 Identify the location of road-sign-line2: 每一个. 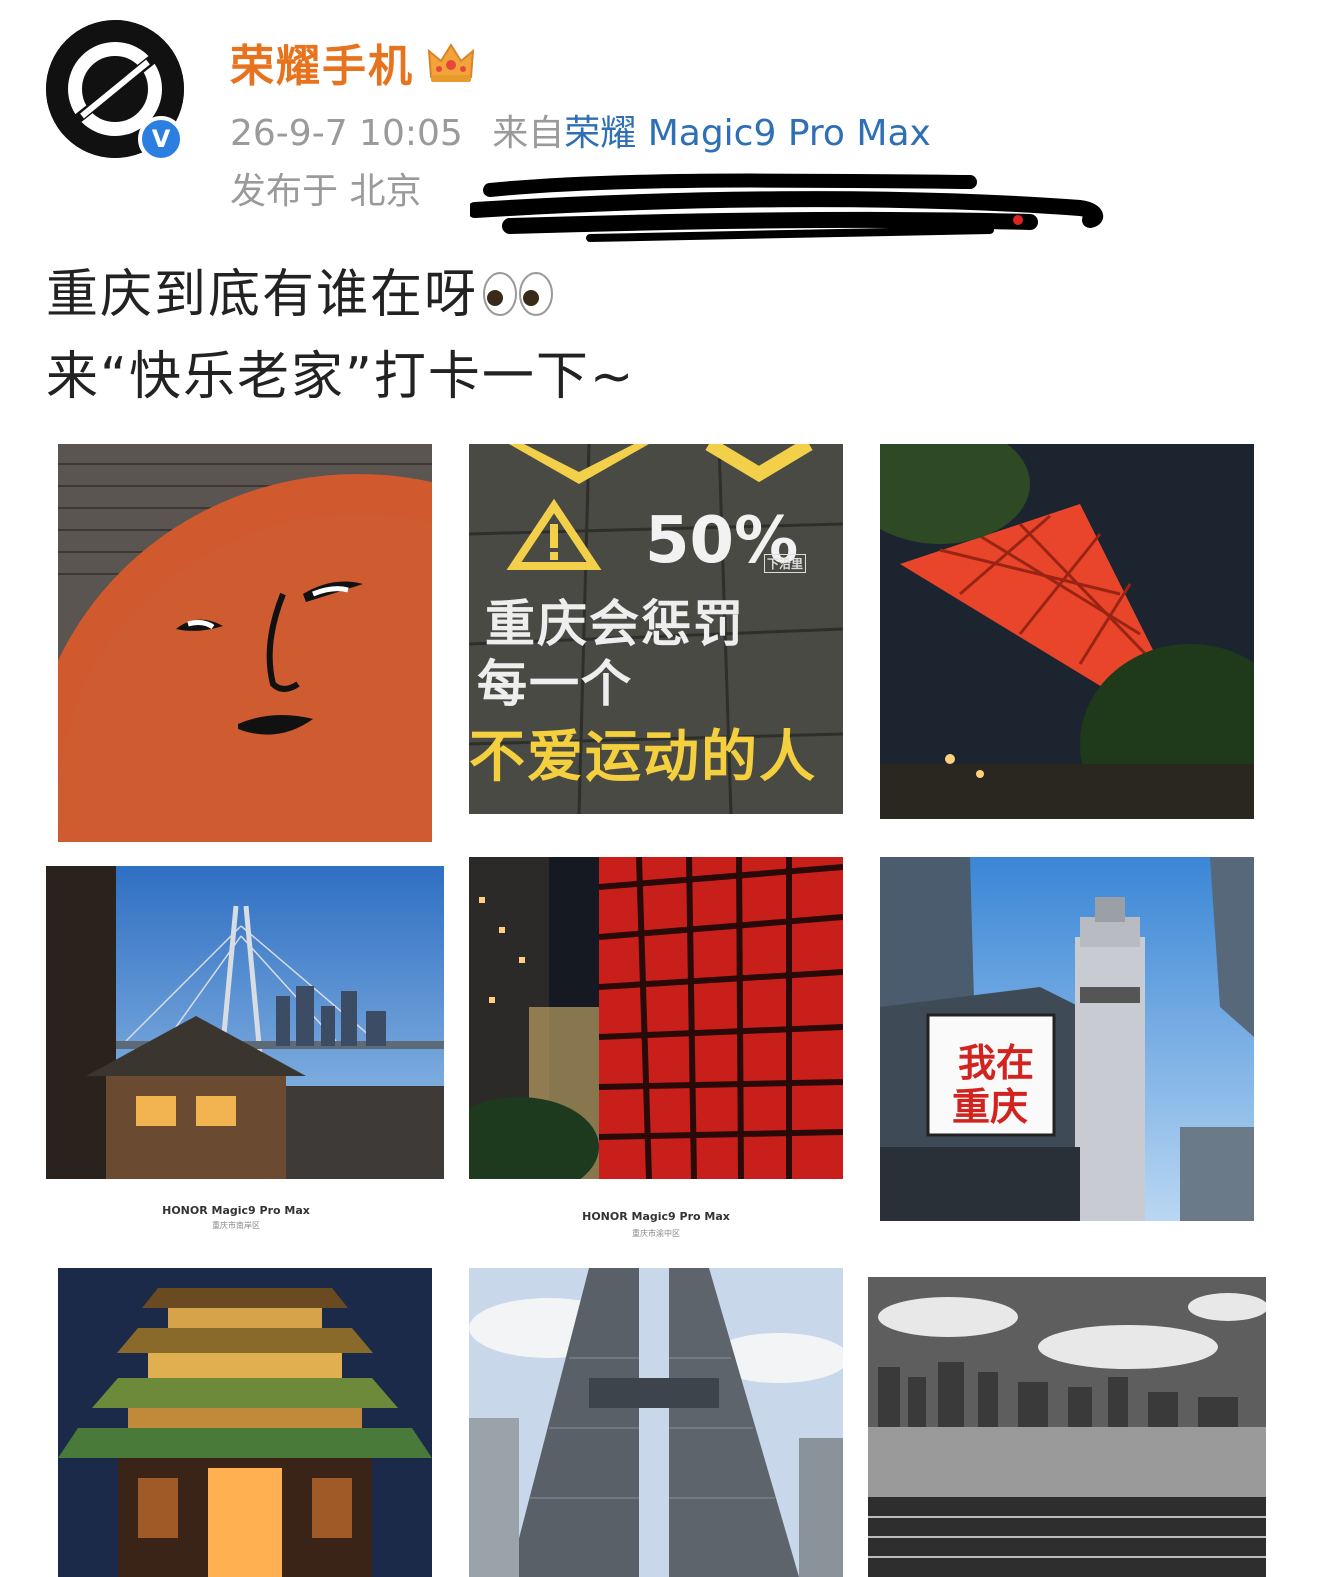
(555, 684).